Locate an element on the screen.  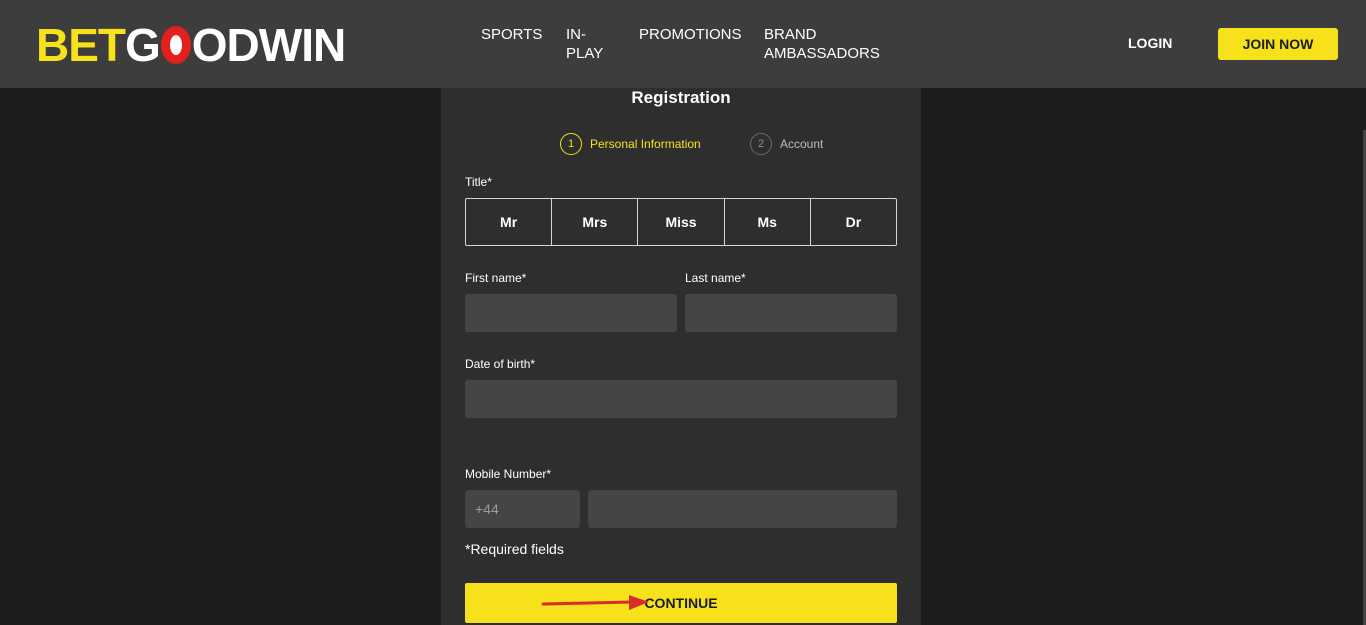
red-arrow-annotation-icon is located at coordinates (595, 602).